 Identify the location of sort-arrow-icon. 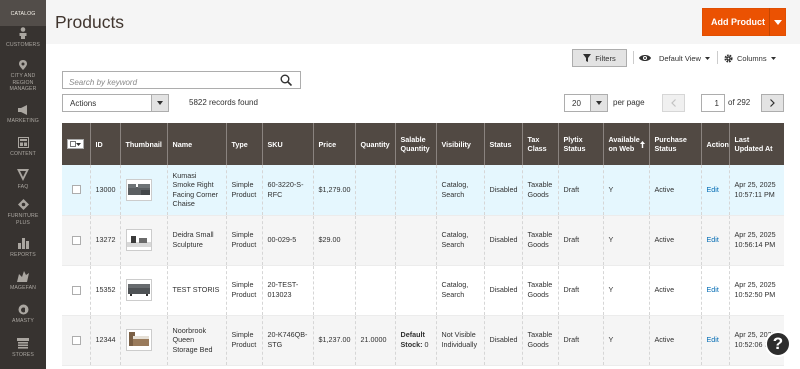
(642, 144).